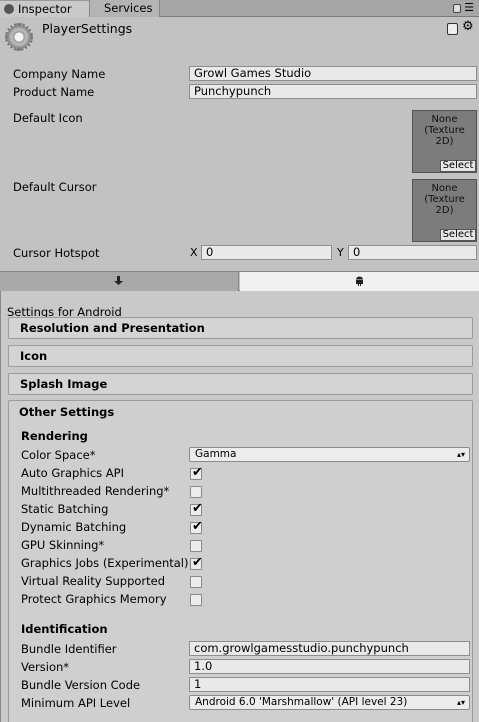 This screenshot has width=479, height=722. Describe the element at coordinates (333, 73) in the screenshot. I see `company-name-field: Growl Games Studio` at that location.